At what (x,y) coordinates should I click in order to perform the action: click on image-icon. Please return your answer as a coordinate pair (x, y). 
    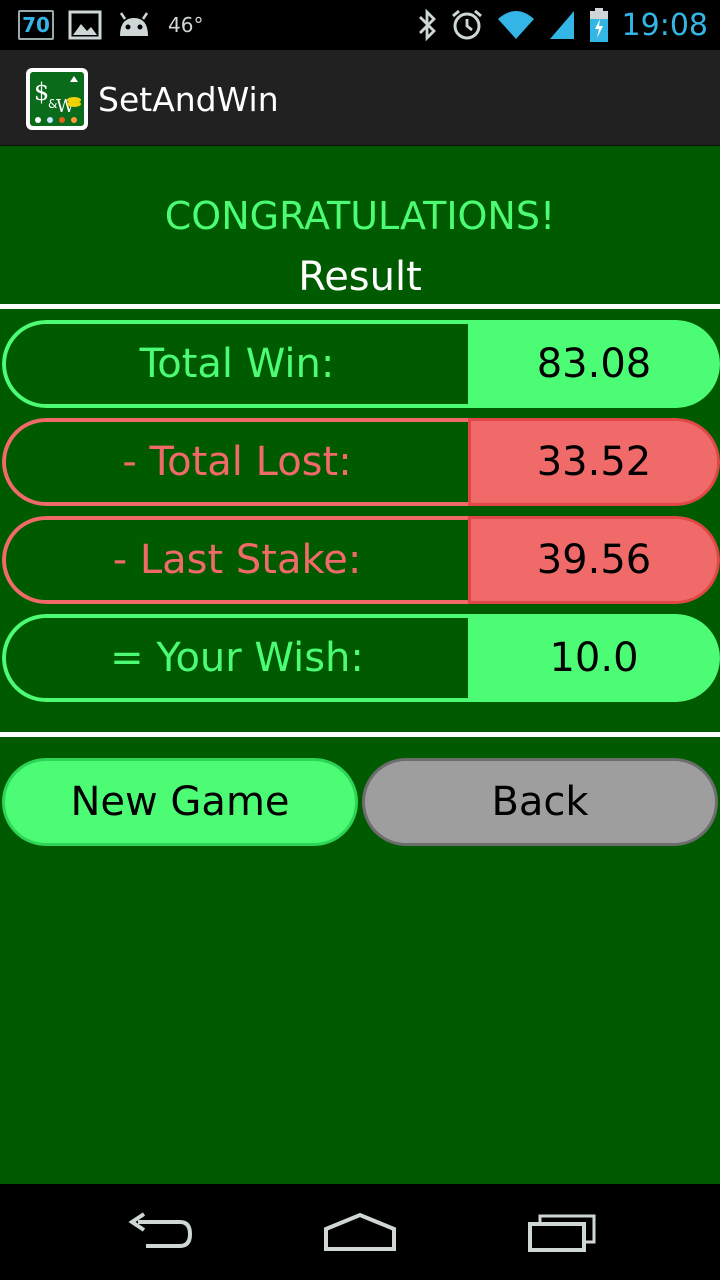
    Looking at the image, I should click on (85, 25).